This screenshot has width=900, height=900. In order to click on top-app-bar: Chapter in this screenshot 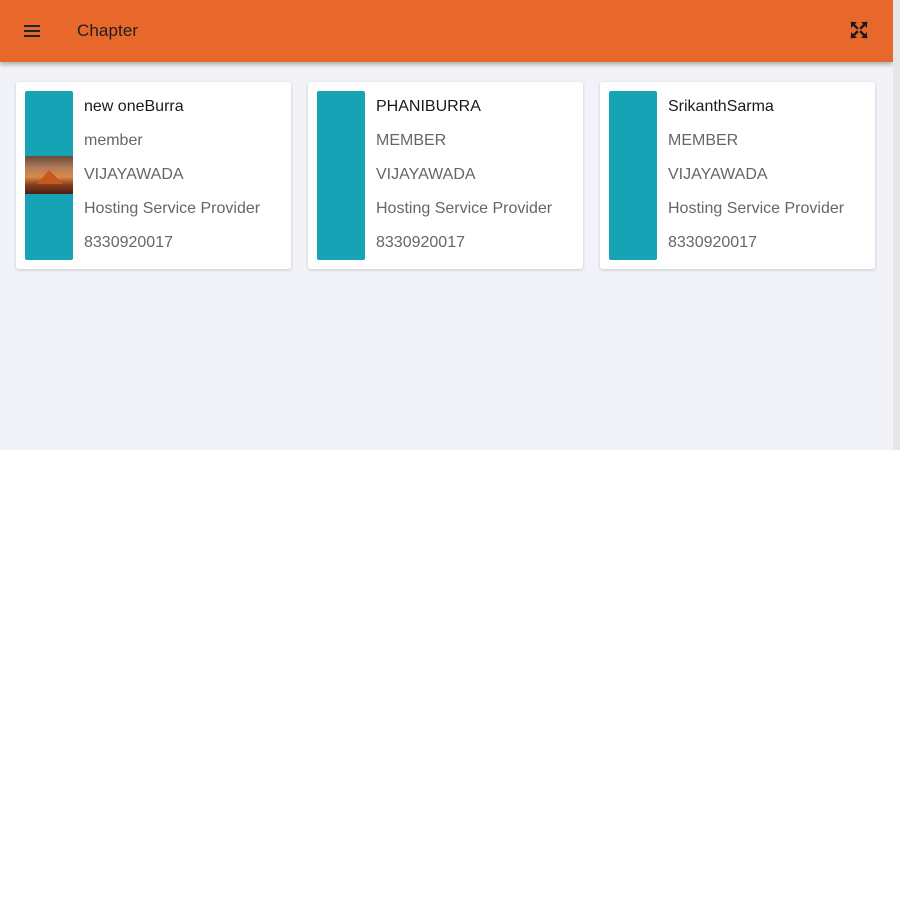, I will do `click(446, 31)`.